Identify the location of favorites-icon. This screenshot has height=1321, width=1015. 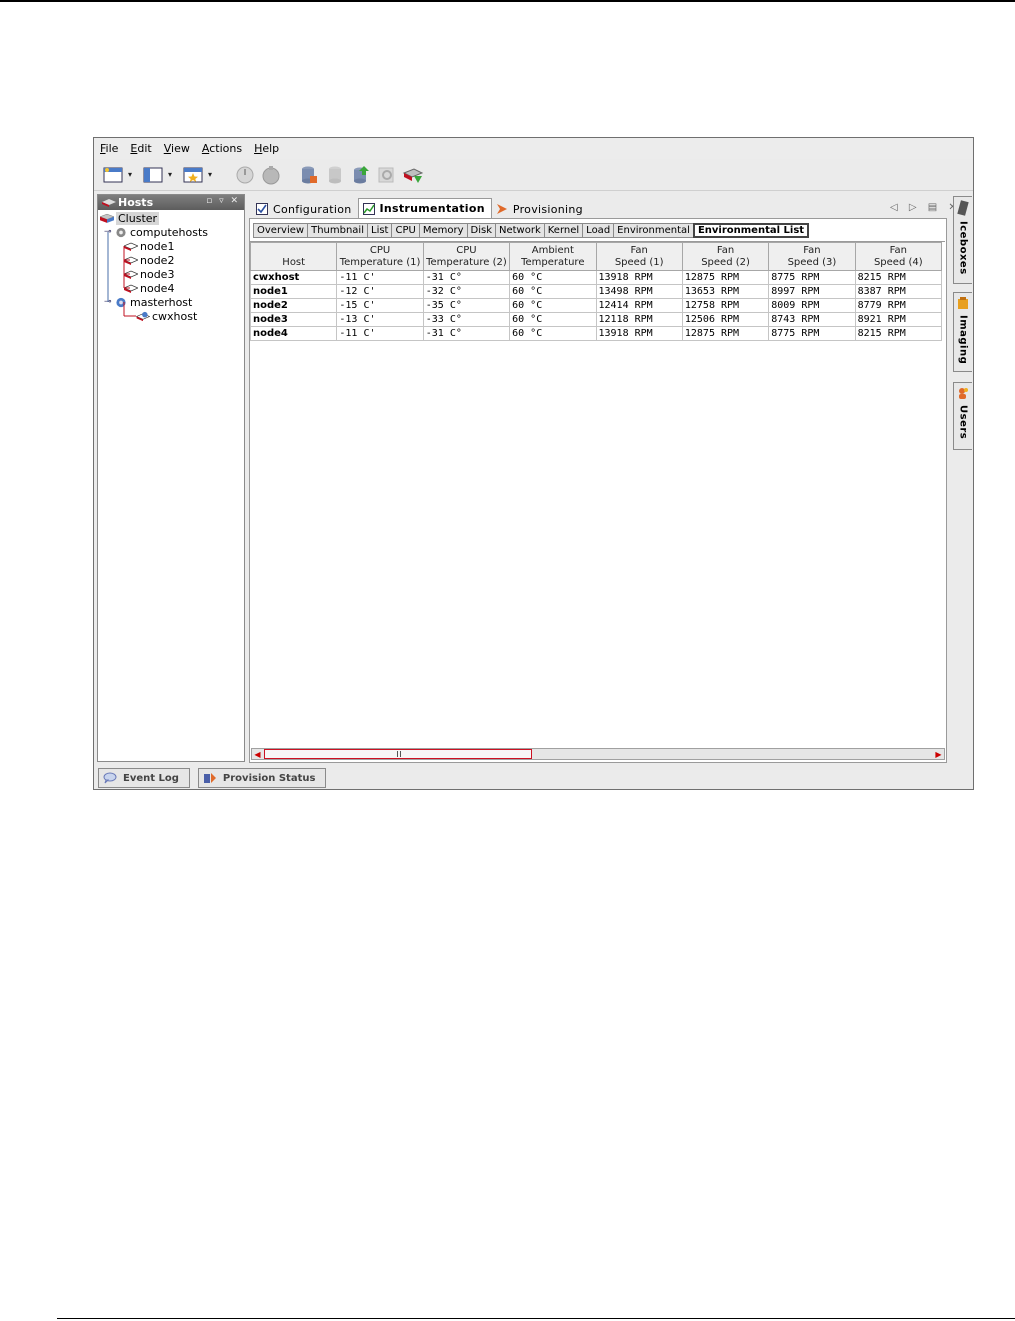
(193, 175).